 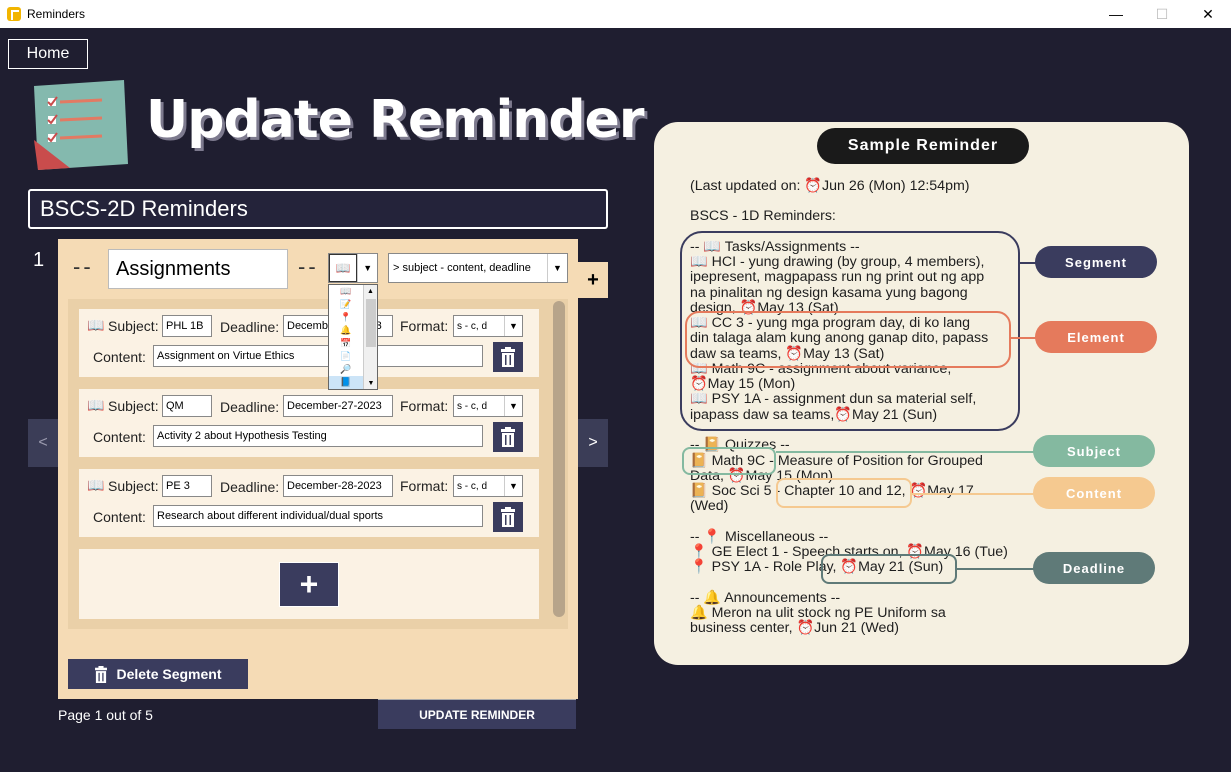 I want to click on add-segment-button: +, so click(x=593, y=280).